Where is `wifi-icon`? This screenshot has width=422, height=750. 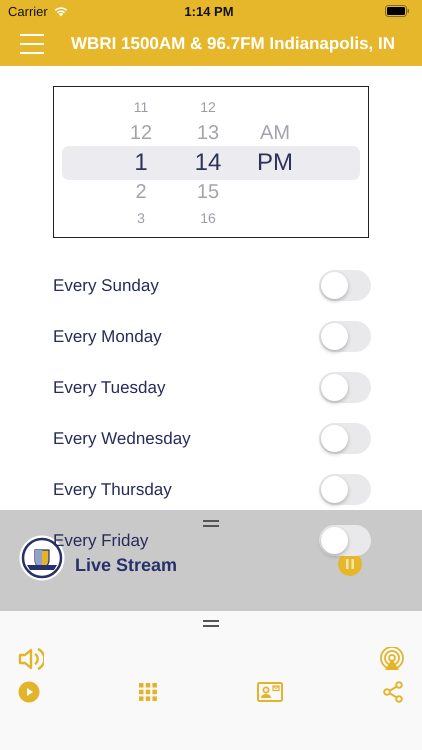
wifi-icon is located at coordinates (60, 11).